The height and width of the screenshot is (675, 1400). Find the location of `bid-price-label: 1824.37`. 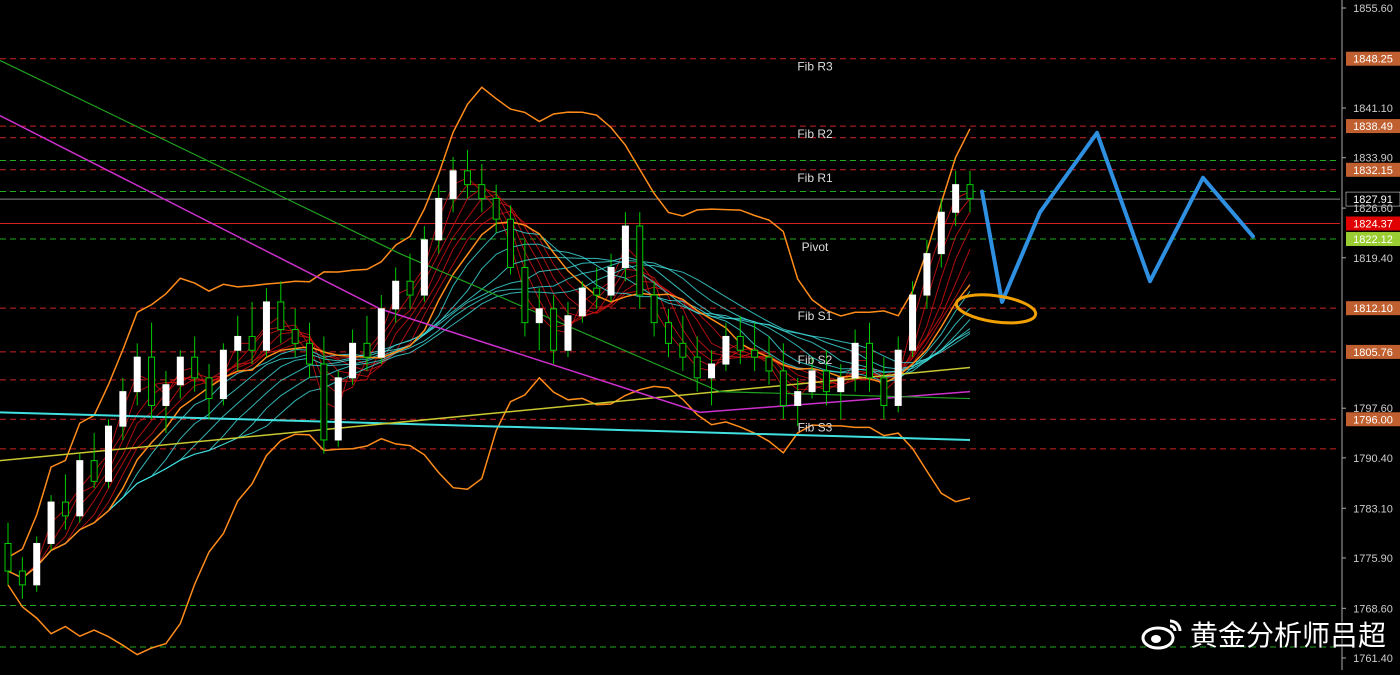

bid-price-label: 1824.37 is located at coordinates (1373, 224).